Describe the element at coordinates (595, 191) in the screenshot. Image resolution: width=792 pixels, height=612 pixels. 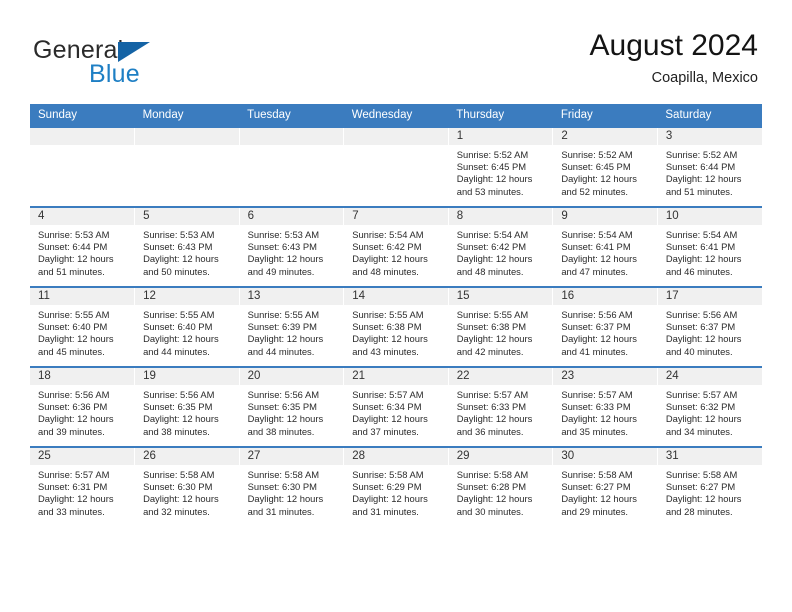
I see `daylight-line2-text: and 52 minutes.` at that location.